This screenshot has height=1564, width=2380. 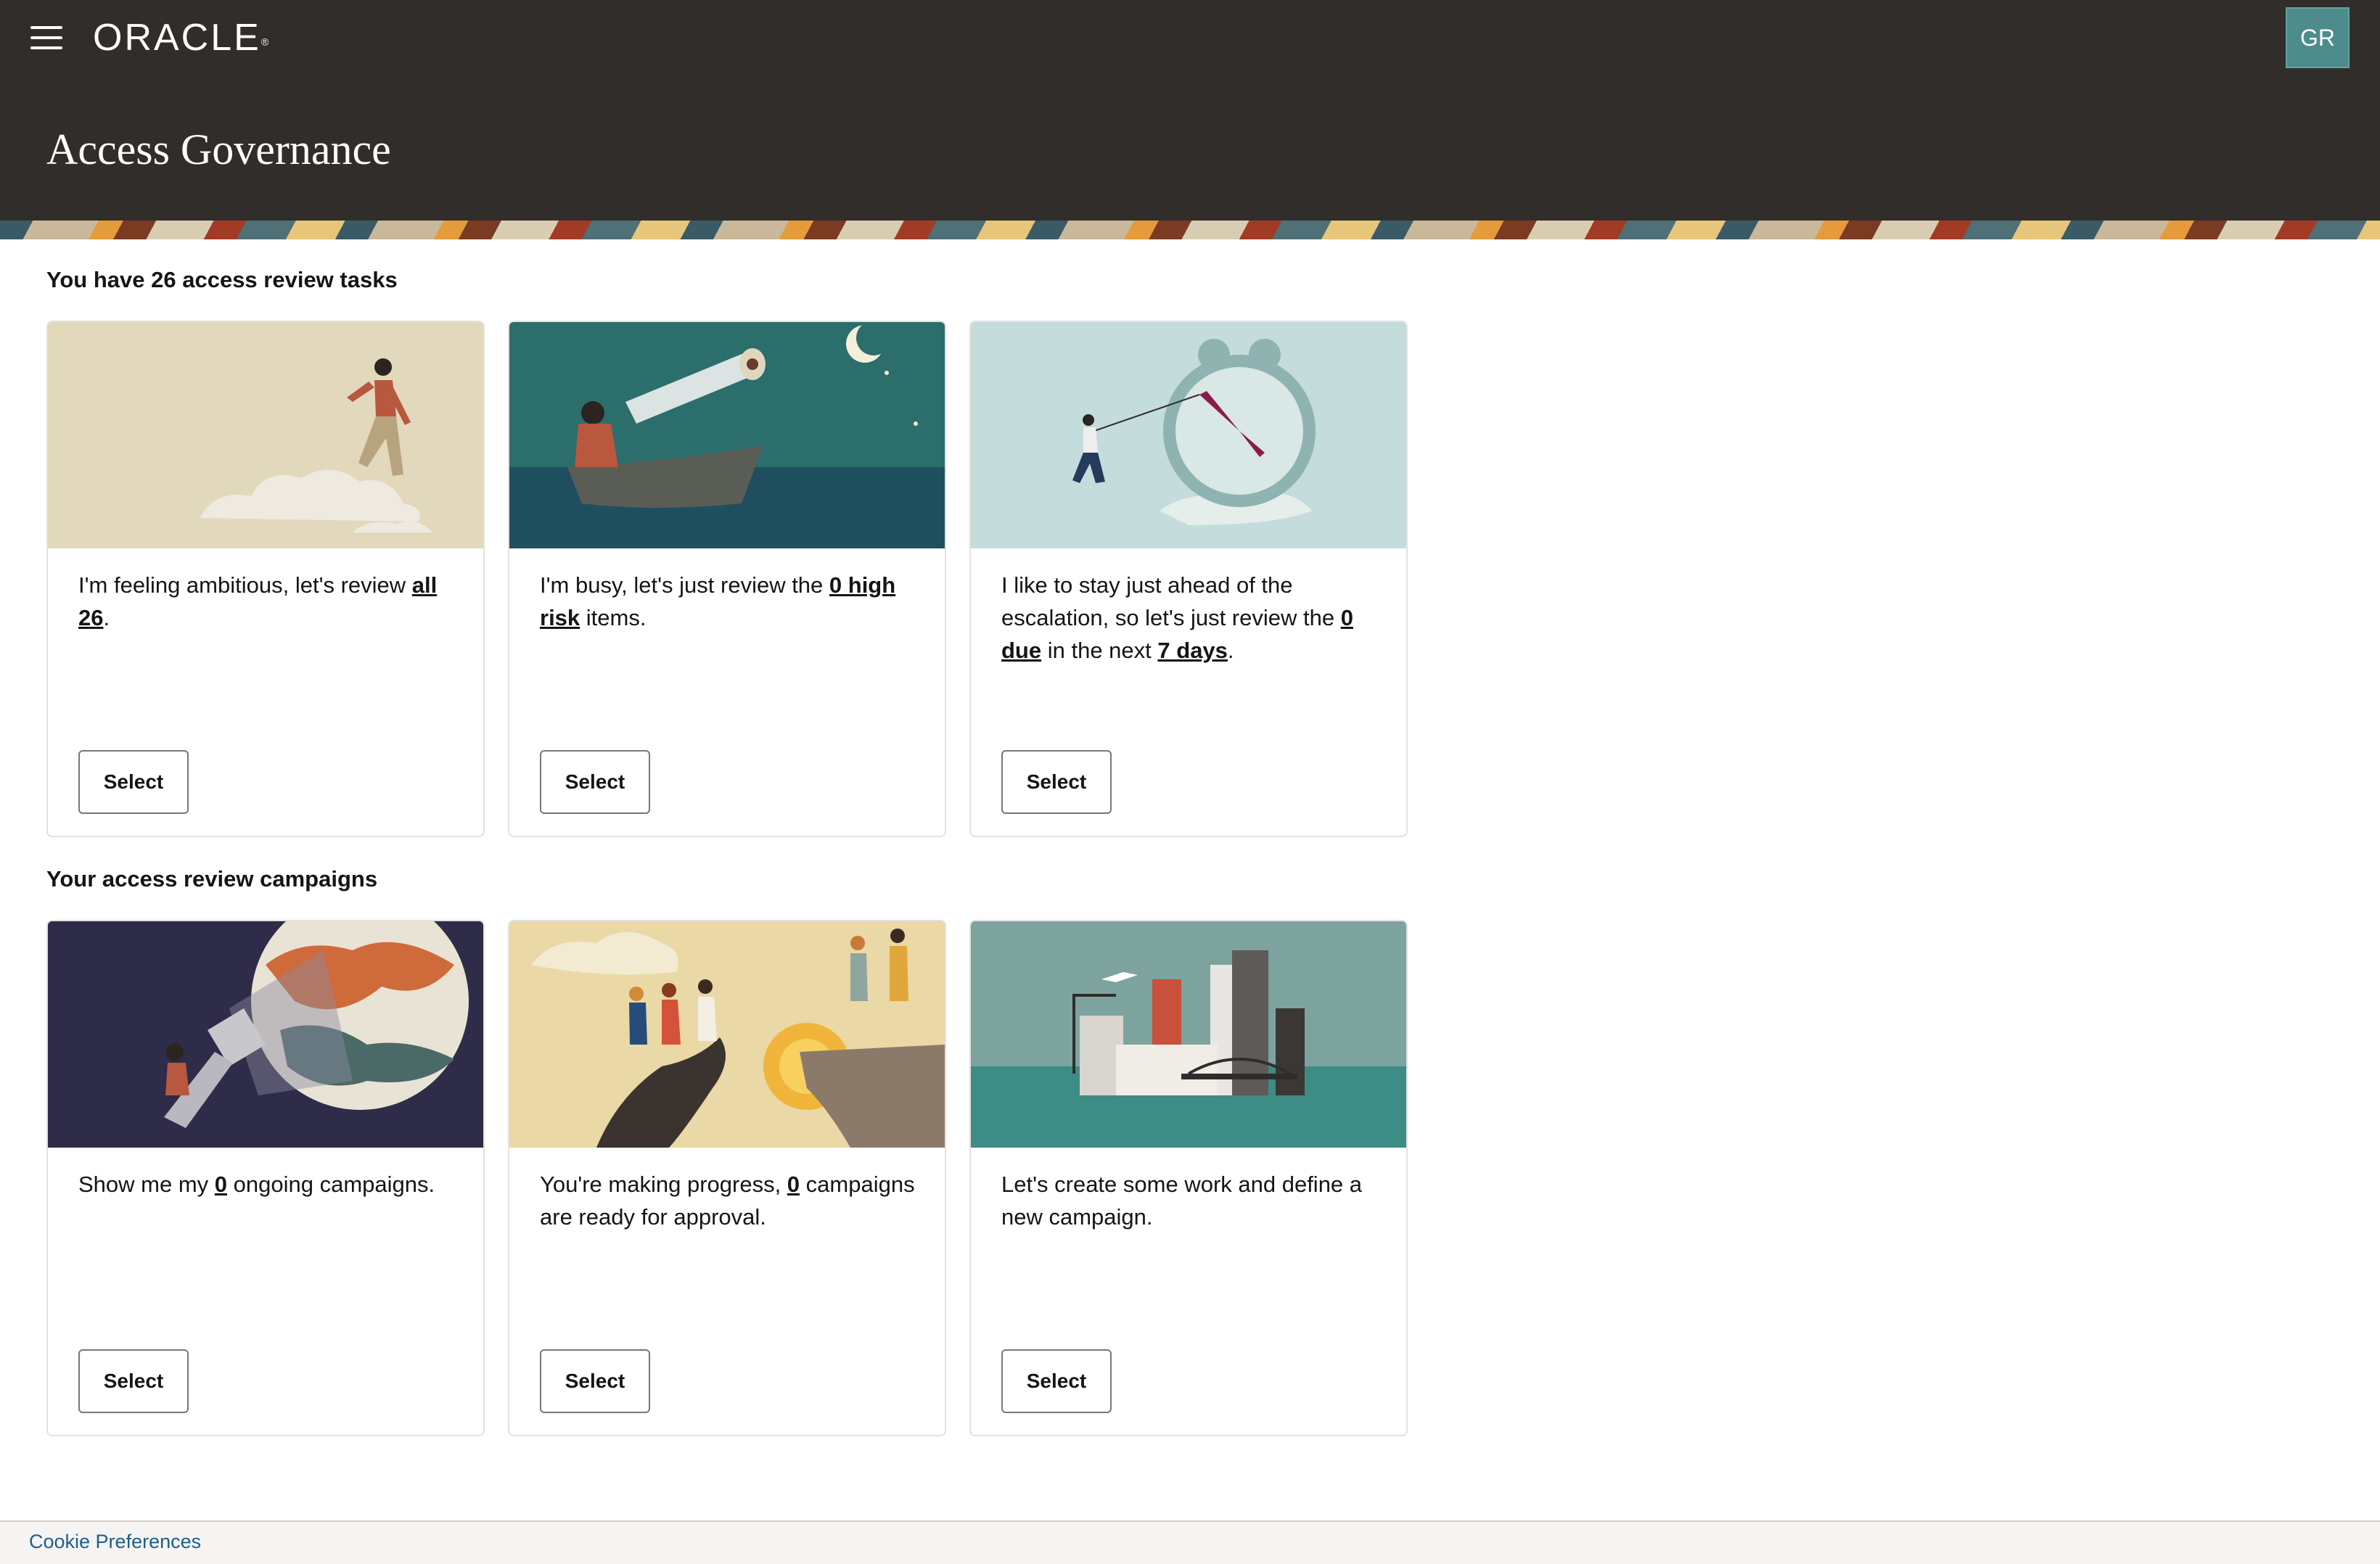 What do you see at coordinates (793, 1184) in the screenshot?
I see `approval-campaigns-link: 0` at bounding box center [793, 1184].